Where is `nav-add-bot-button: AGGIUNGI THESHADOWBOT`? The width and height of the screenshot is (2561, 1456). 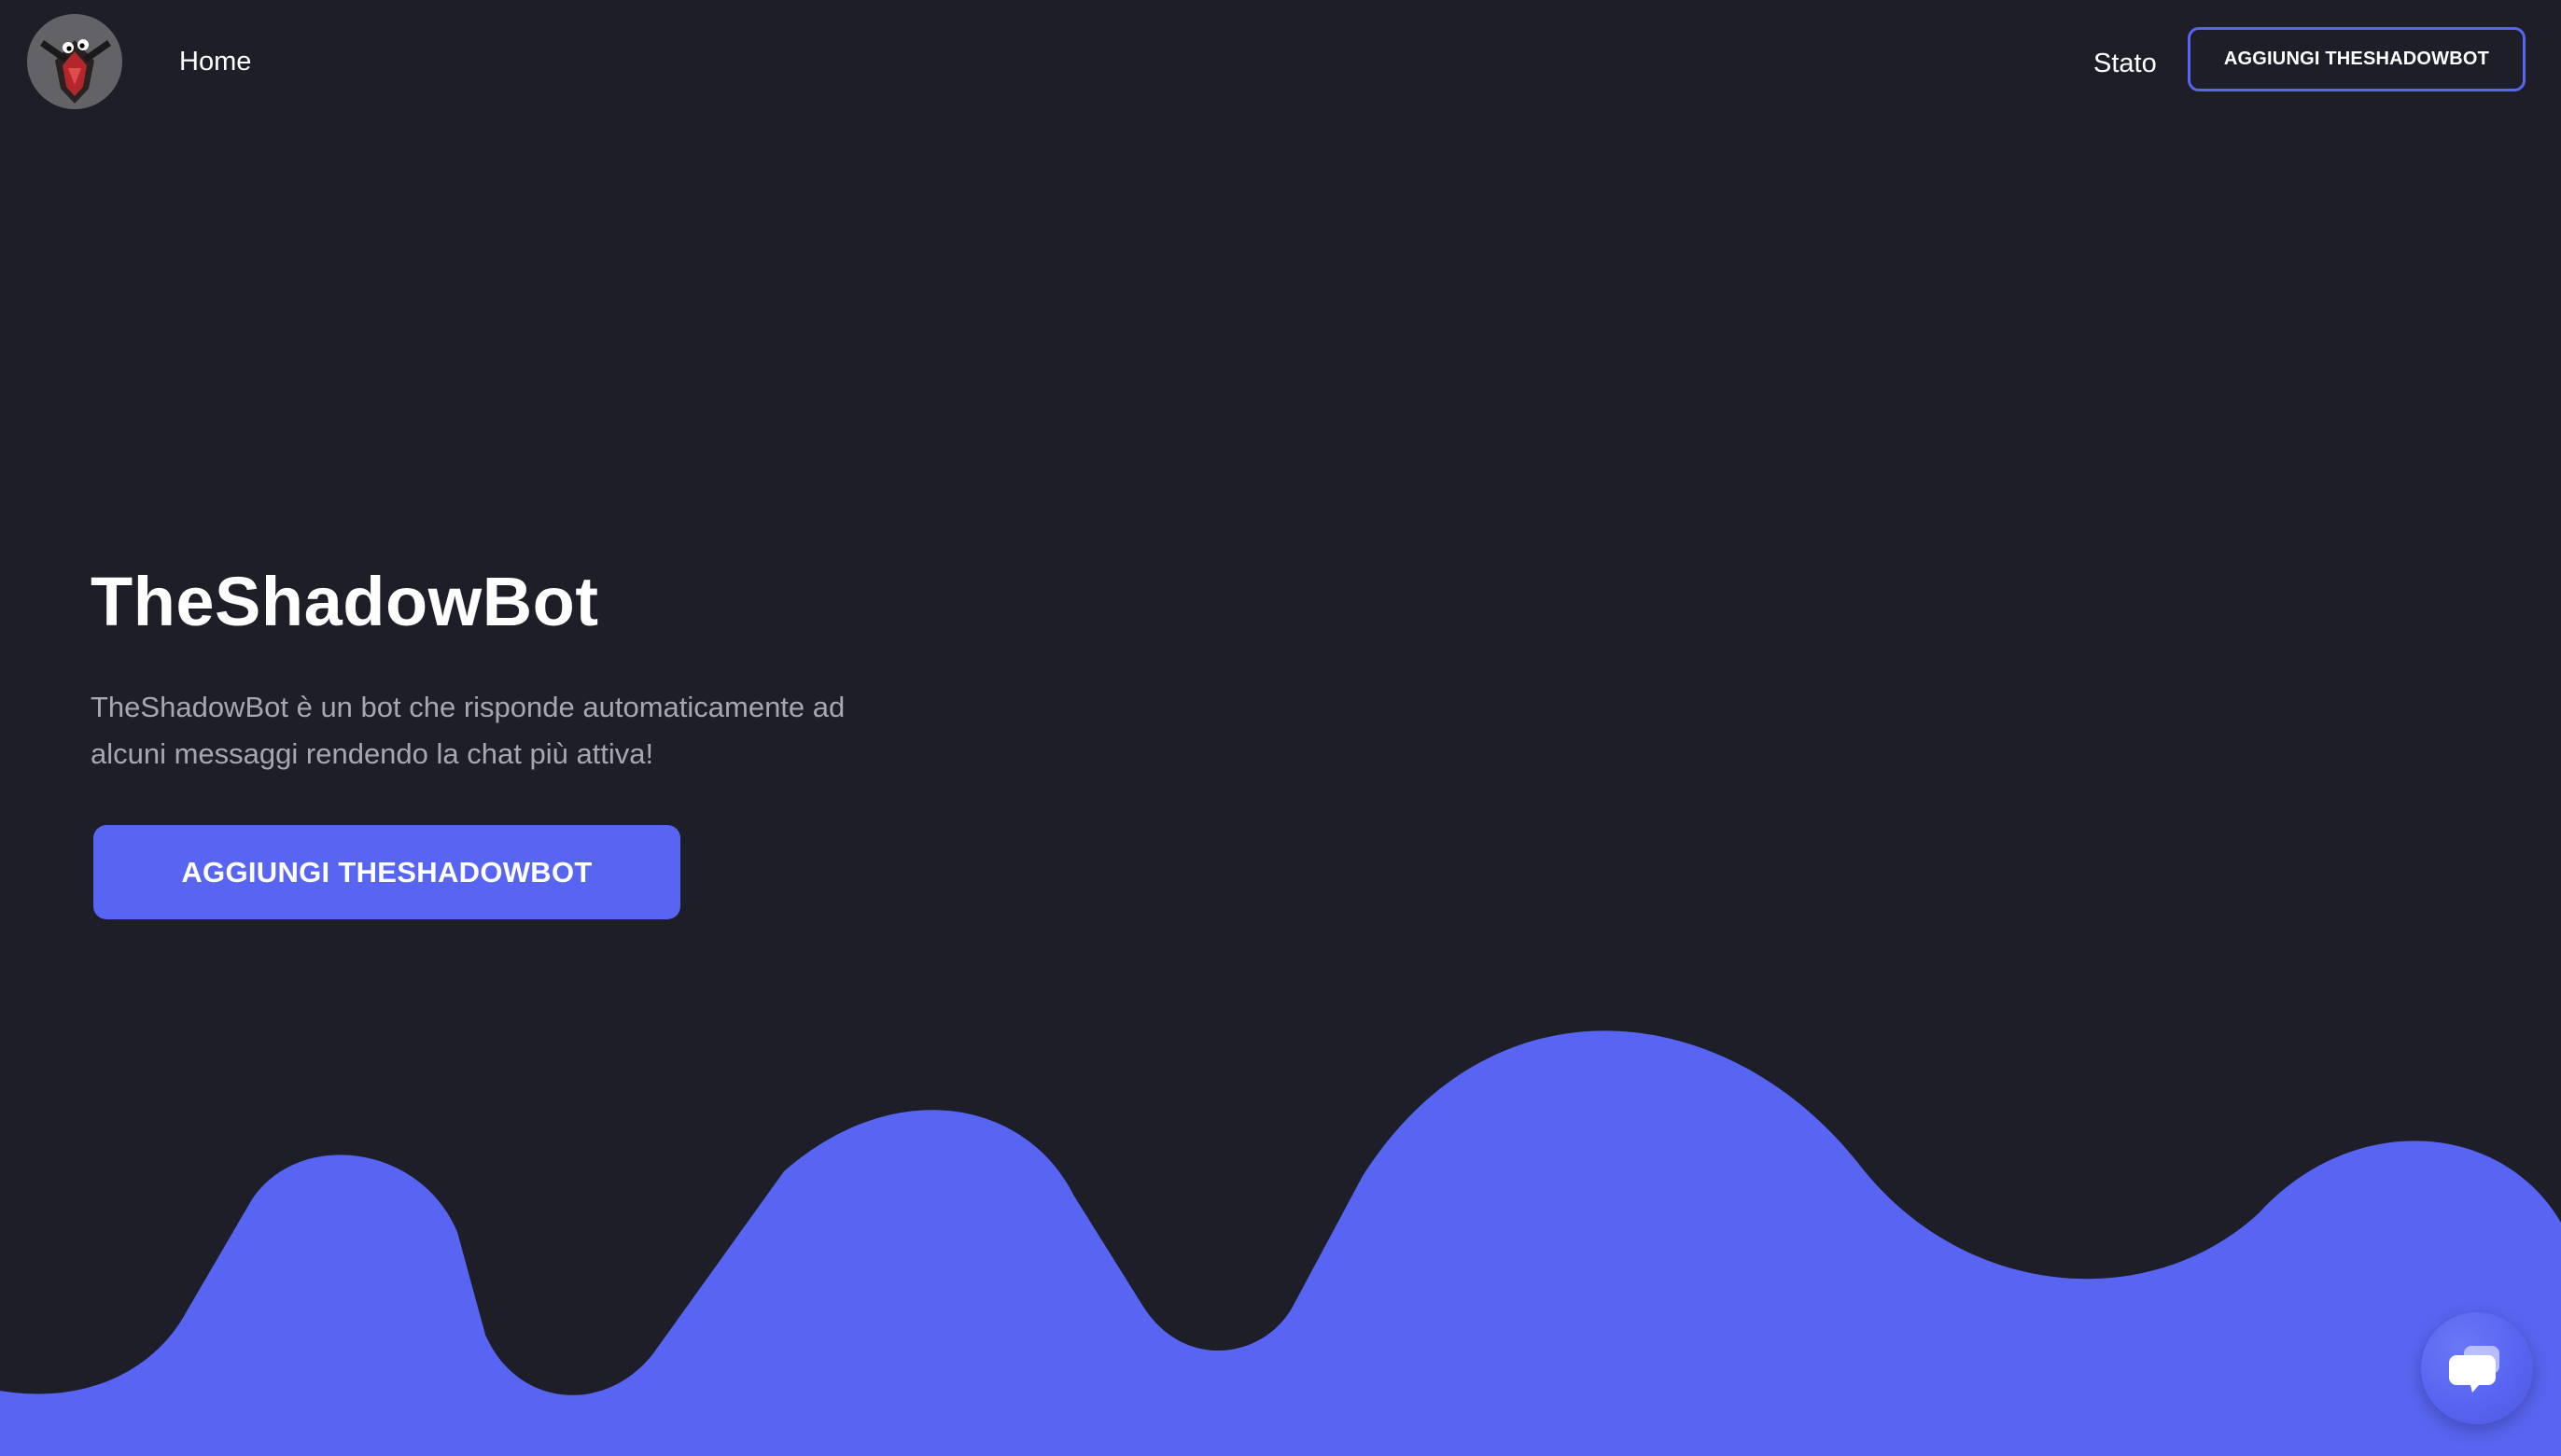
nav-add-bot-button: AGGIUNGI THESHADOWBOT is located at coordinates (2357, 59).